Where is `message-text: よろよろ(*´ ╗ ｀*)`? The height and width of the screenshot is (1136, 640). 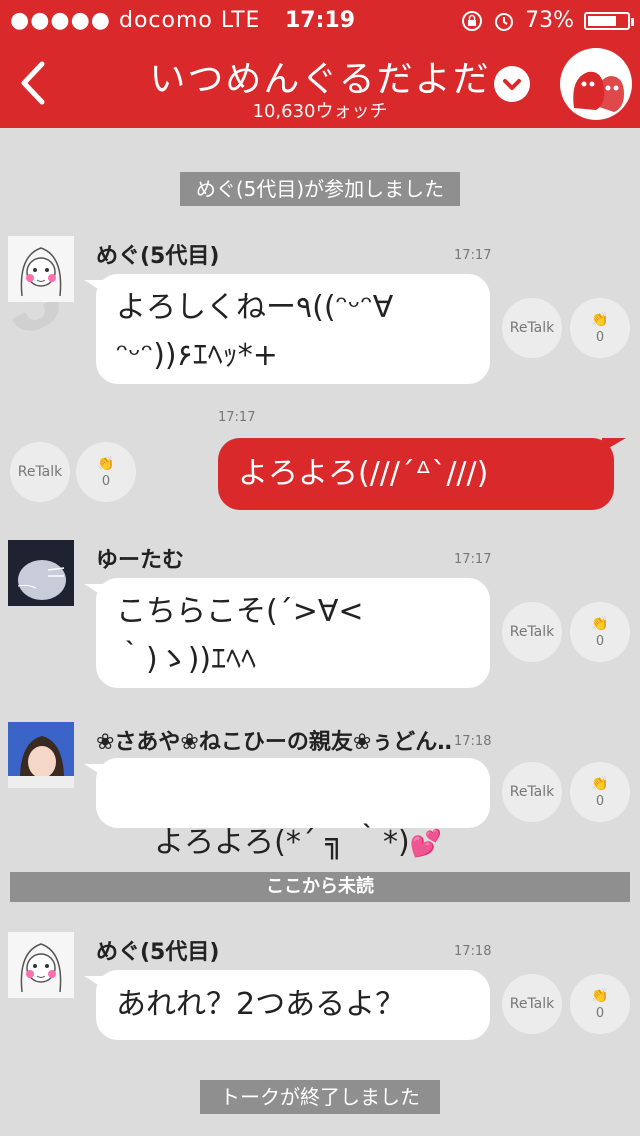 message-text: よろよろ(*´ ╗ ｀*) is located at coordinates (282, 842).